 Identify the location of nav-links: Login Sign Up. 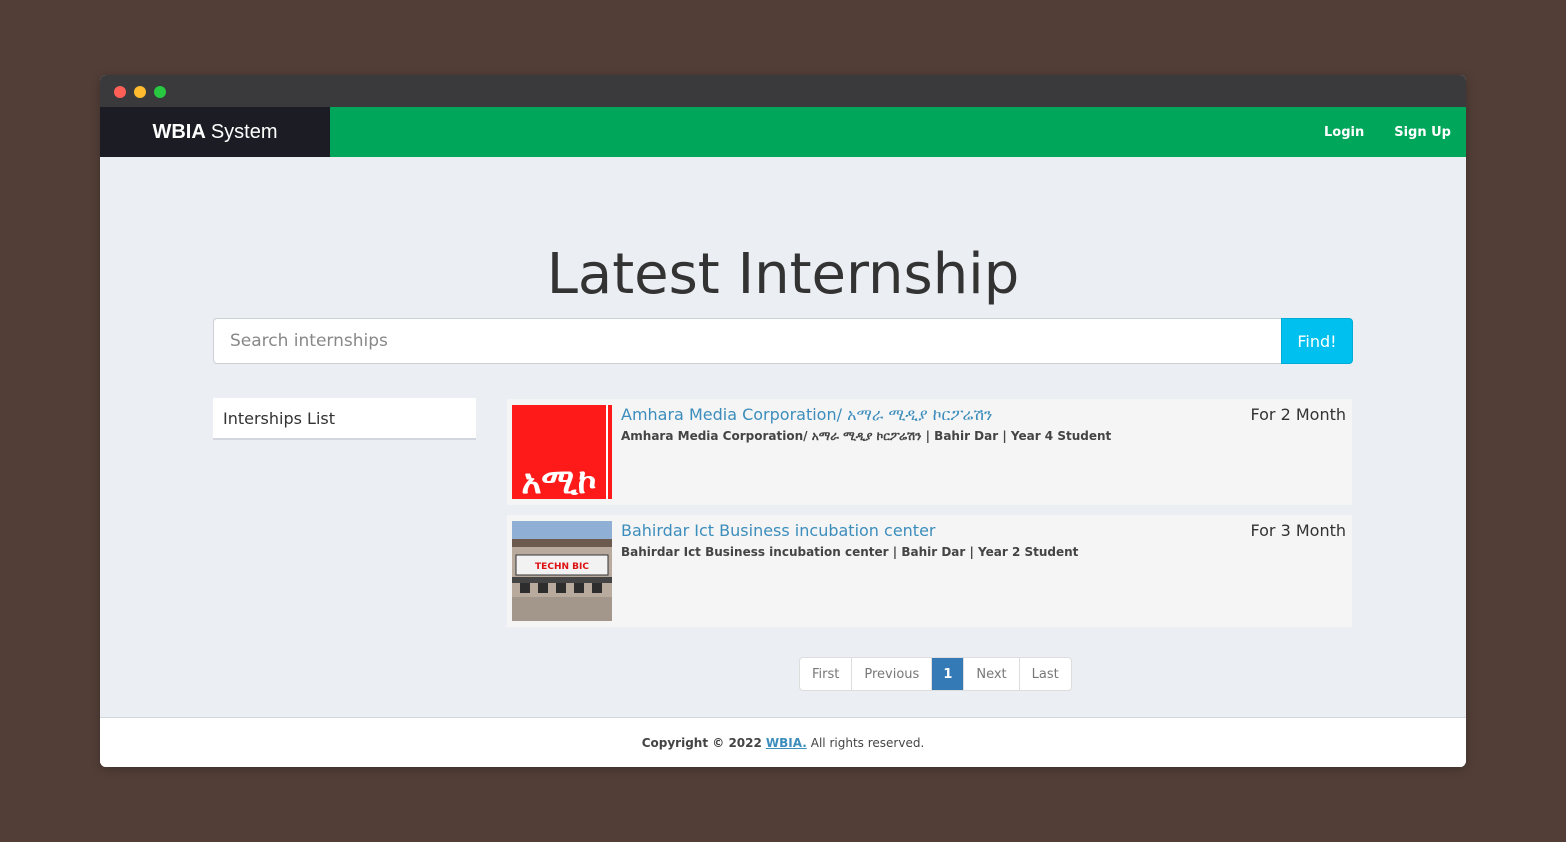
(1387, 132).